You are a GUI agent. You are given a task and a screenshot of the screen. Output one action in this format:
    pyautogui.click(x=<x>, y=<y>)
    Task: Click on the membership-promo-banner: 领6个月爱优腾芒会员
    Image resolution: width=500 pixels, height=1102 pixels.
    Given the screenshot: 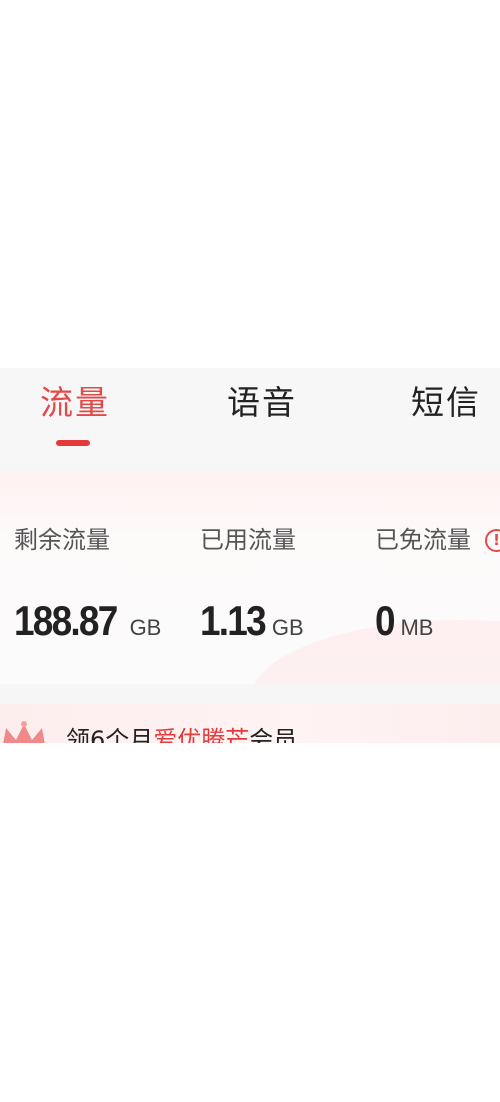 What is the action you would take?
    pyautogui.click(x=250, y=723)
    